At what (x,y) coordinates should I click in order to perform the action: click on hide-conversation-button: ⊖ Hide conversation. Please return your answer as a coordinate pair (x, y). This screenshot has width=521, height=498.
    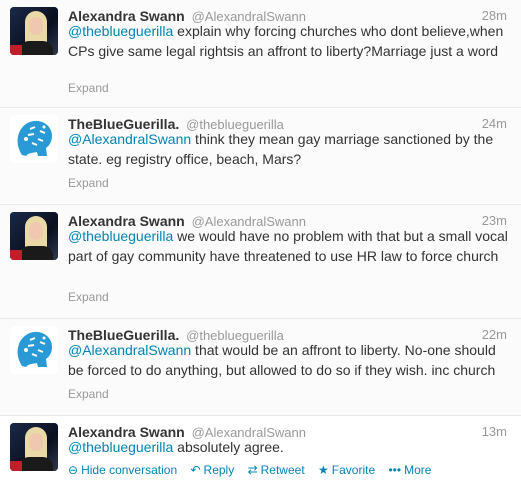
    Looking at the image, I should click on (122, 470).